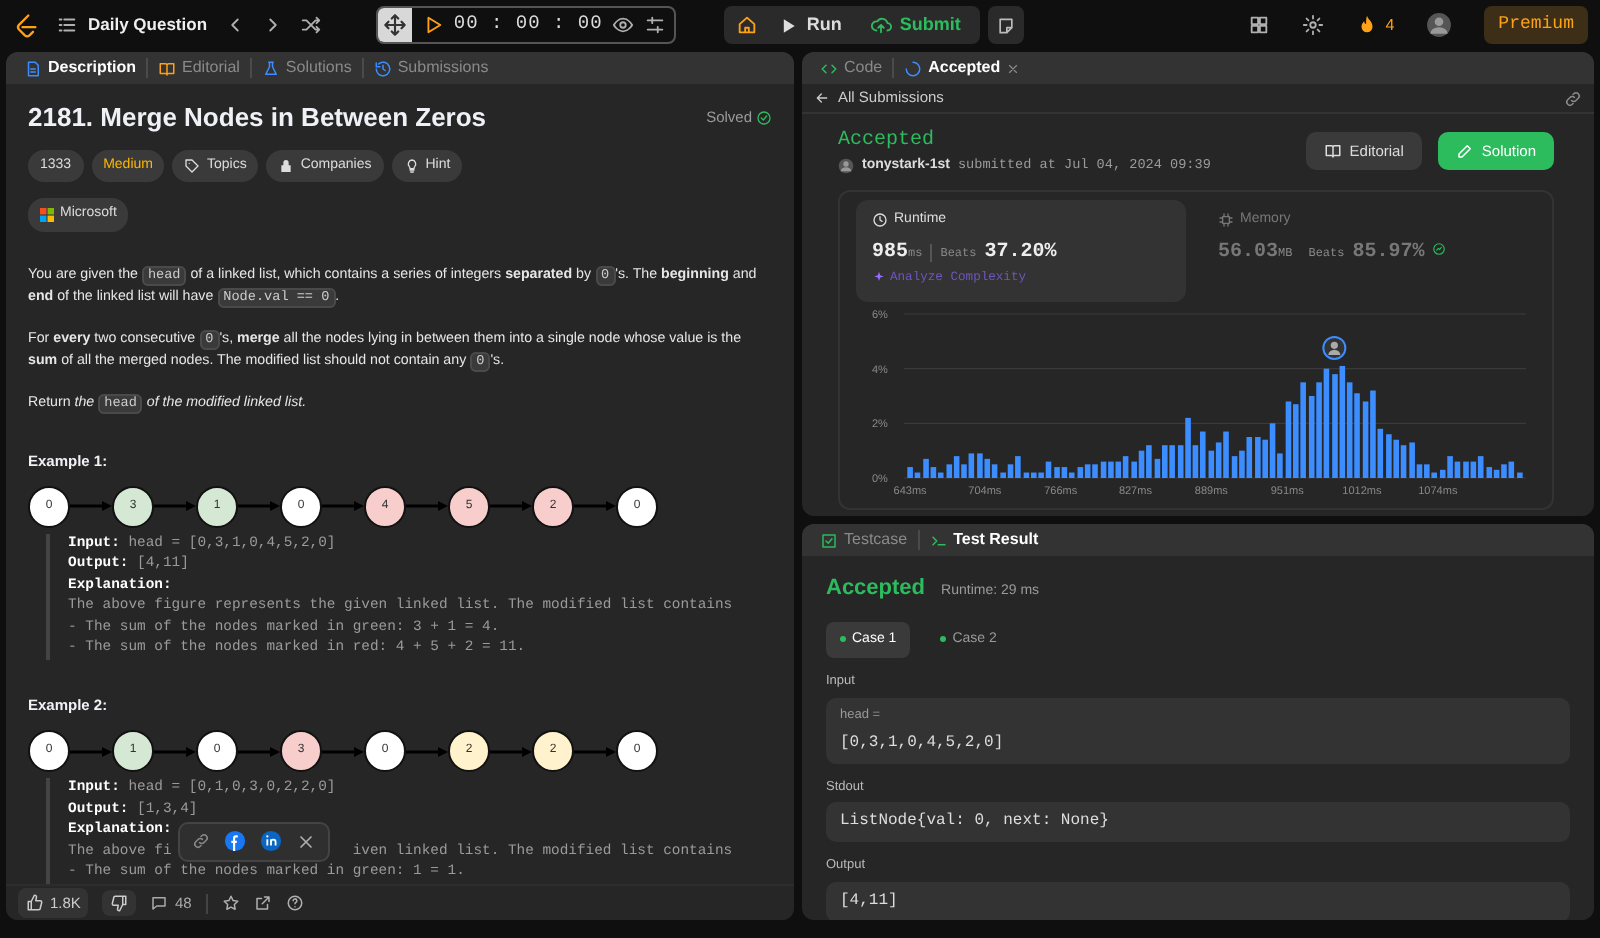 Image resolution: width=1600 pixels, height=938 pixels. Describe the element at coordinates (887, 141) in the screenshot. I see `status-text: Accepted` at that location.